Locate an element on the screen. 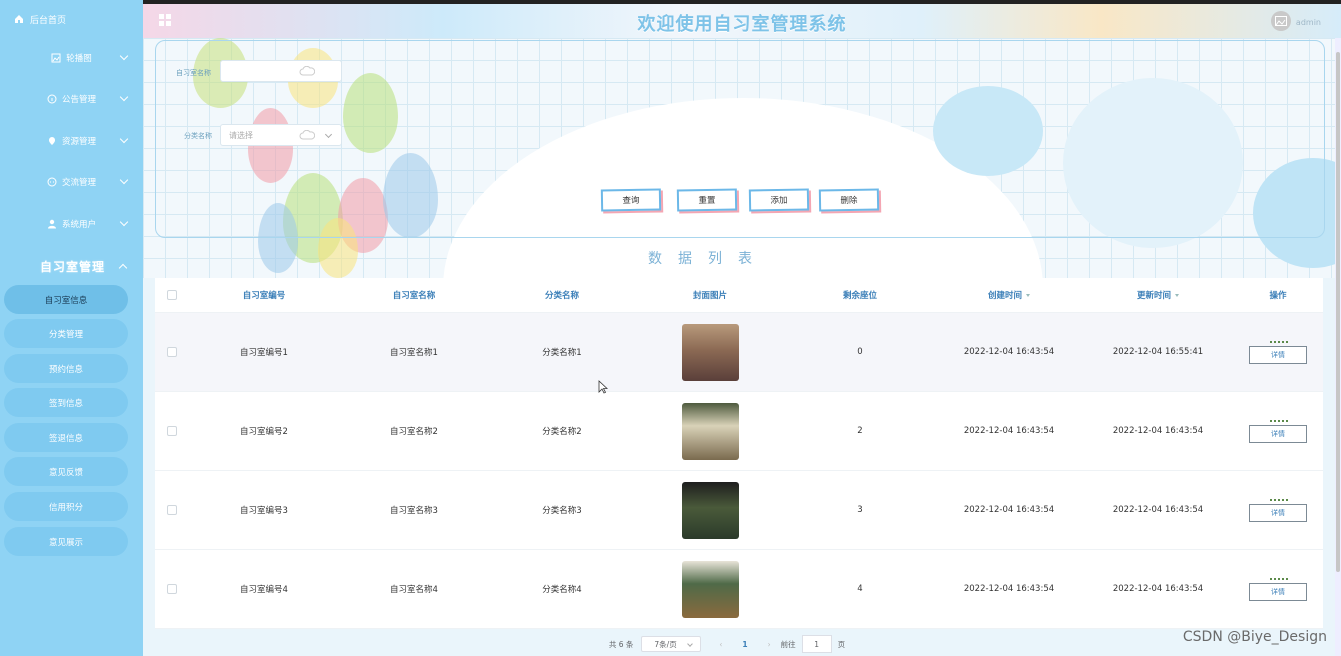  page-size-select: 7条/页 is located at coordinates (671, 644).